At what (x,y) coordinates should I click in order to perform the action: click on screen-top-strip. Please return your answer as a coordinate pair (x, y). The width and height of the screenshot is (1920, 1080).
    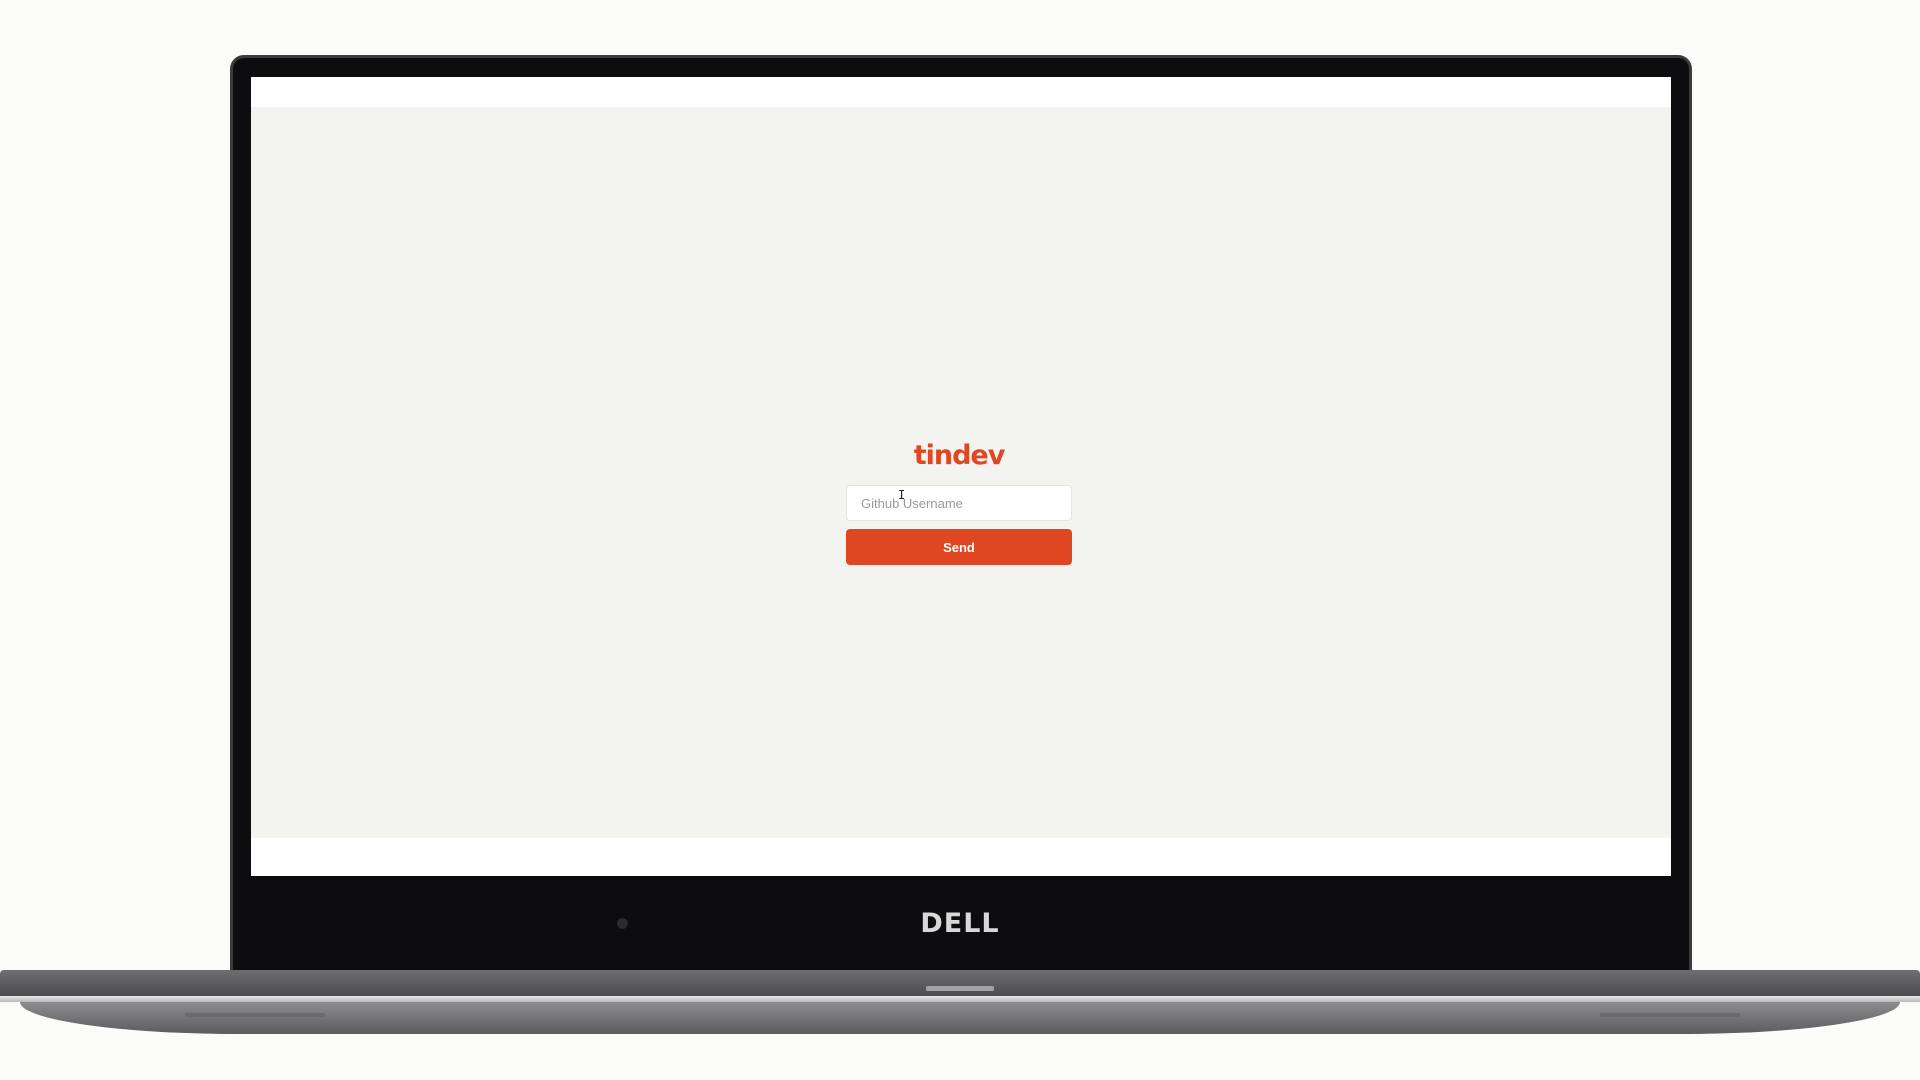
    Looking at the image, I should click on (961, 92).